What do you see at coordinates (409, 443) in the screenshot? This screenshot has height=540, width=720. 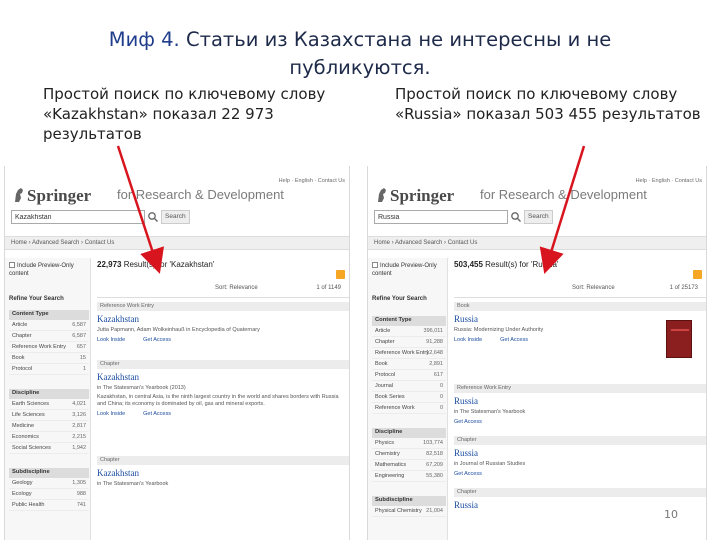 I see `facet-item: Physics 103,774` at bounding box center [409, 443].